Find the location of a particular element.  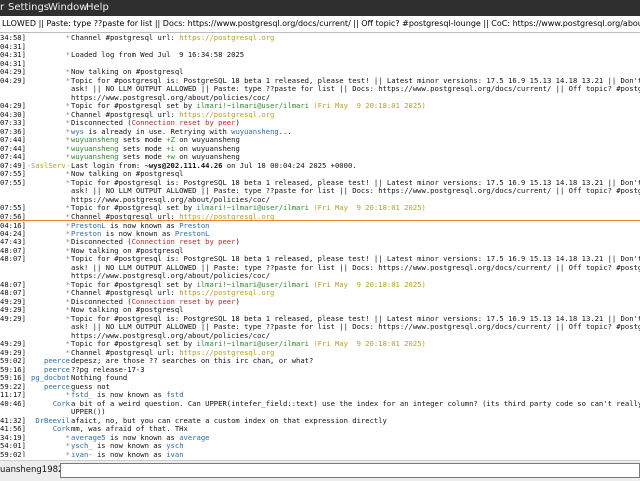

menu-help: Help is located at coordinates (97, 8).